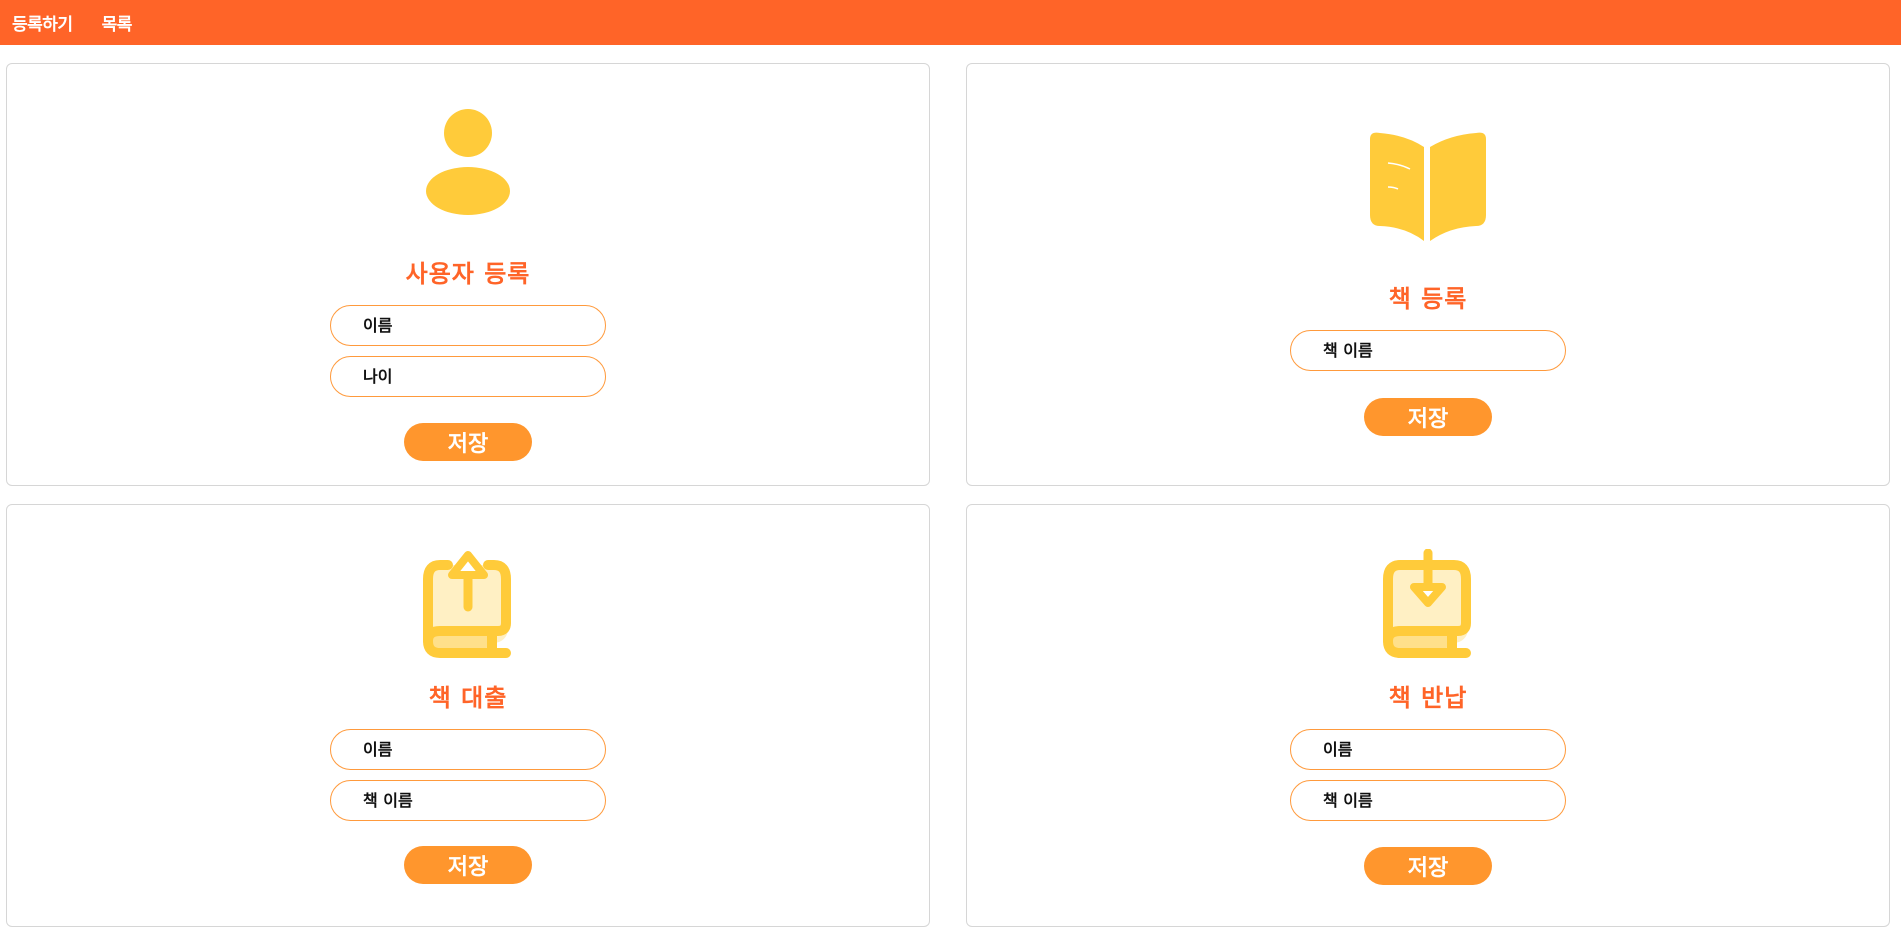 The image size is (1901, 943). What do you see at coordinates (468, 165) in the screenshot?
I see `user-icon` at bounding box center [468, 165].